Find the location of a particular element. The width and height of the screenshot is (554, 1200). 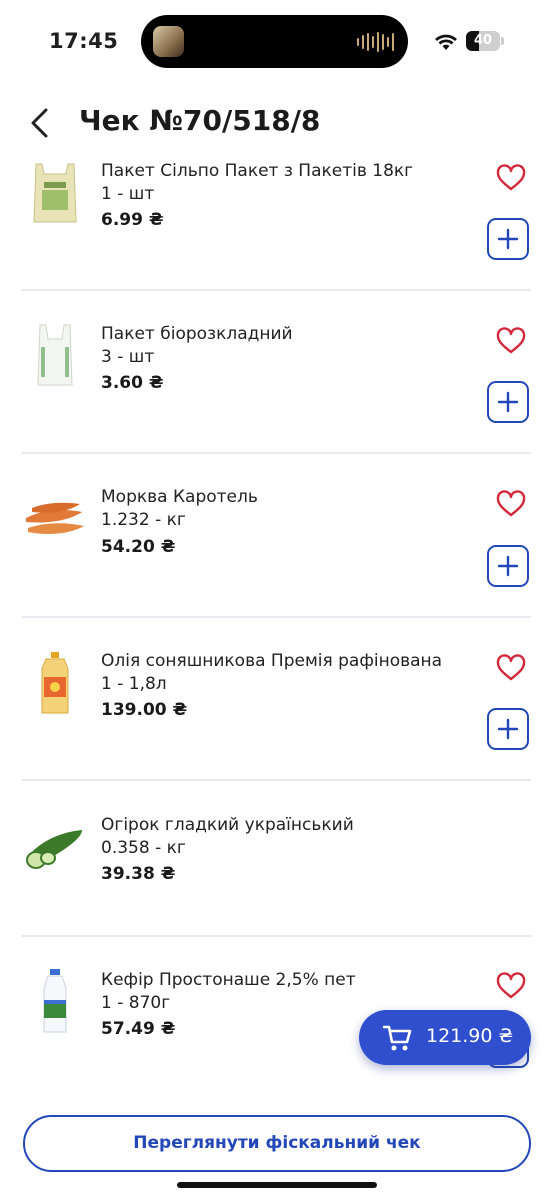

cart-total: 121.90 ₴ is located at coordinates (470, 1036).